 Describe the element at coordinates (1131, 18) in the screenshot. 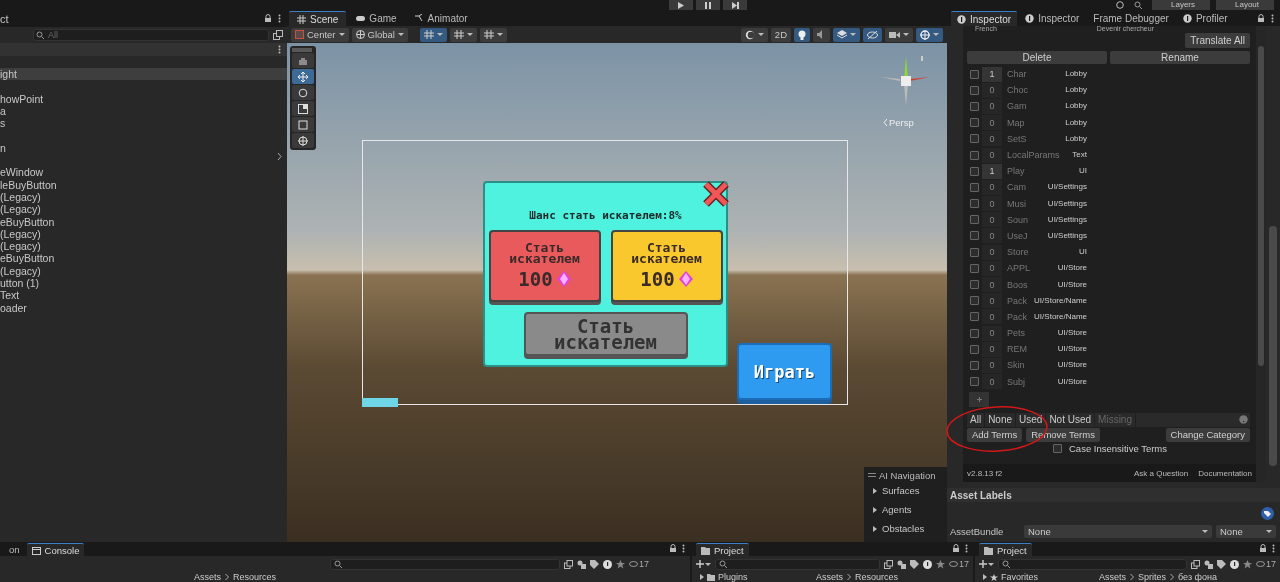

I see `tab: Frame Debugger` at that location.